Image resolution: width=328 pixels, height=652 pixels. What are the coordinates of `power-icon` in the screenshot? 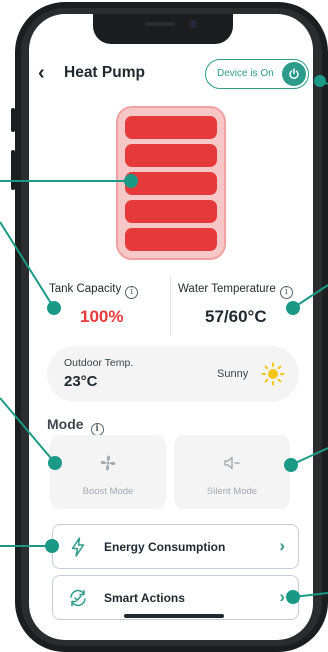 It's located at (294, 74).